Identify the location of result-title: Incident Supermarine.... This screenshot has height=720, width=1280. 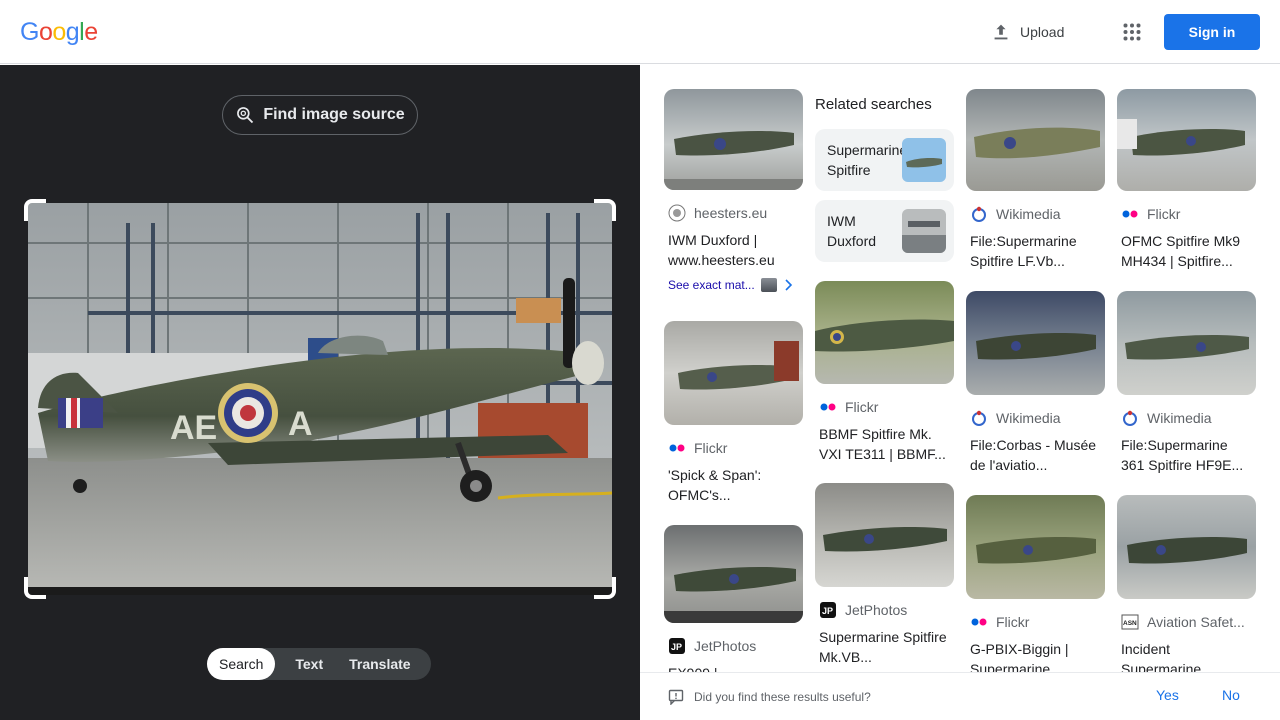
(1187, 655).